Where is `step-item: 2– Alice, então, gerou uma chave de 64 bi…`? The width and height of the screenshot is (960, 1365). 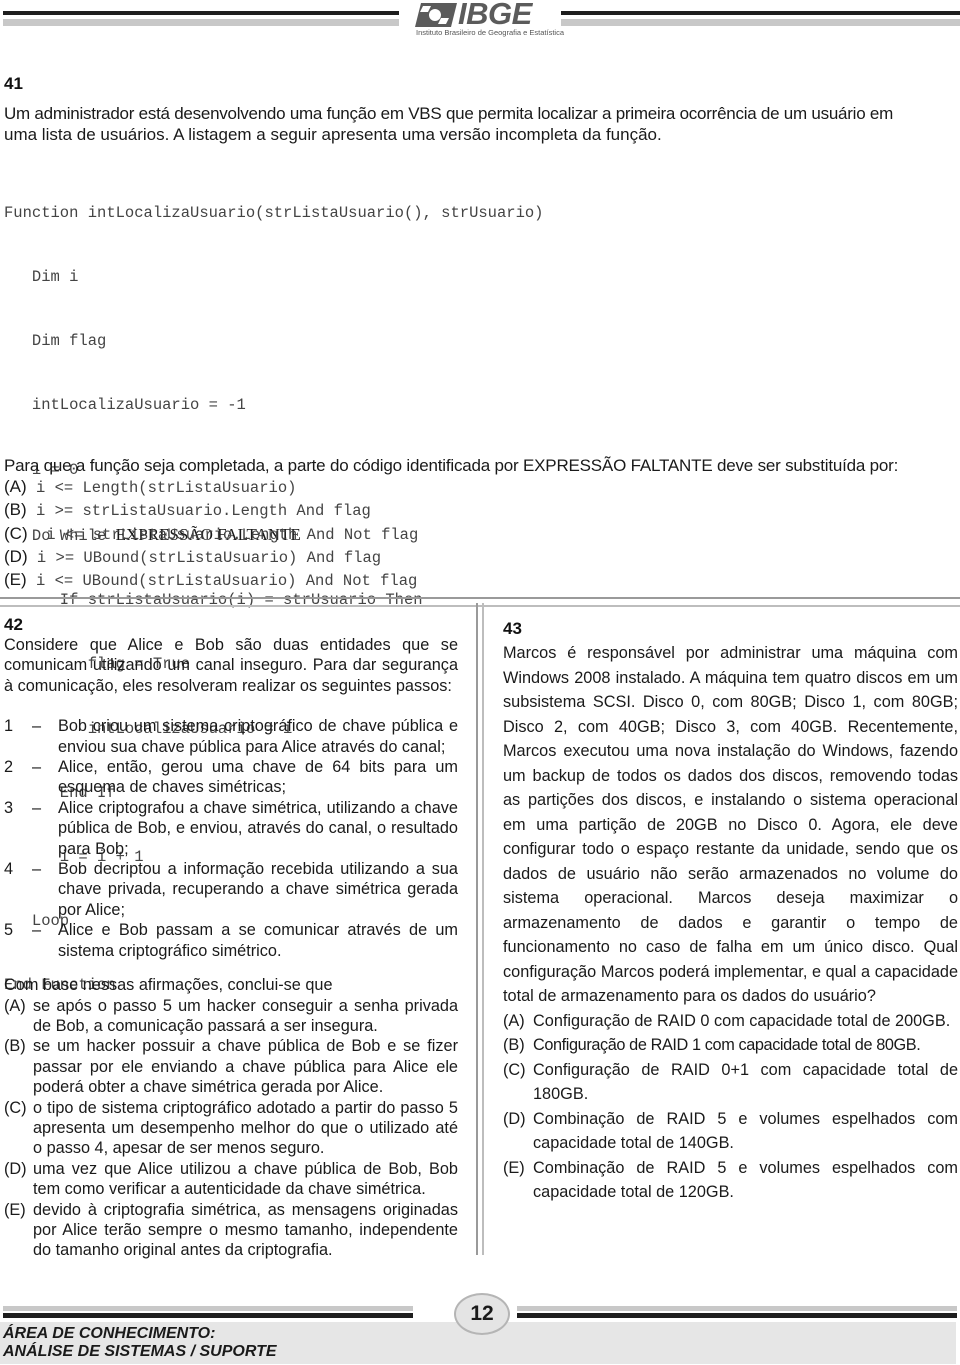
step-item: 2– Alice, então, gerou uma chave de 64 bi… is located at coordinates (231, 777).